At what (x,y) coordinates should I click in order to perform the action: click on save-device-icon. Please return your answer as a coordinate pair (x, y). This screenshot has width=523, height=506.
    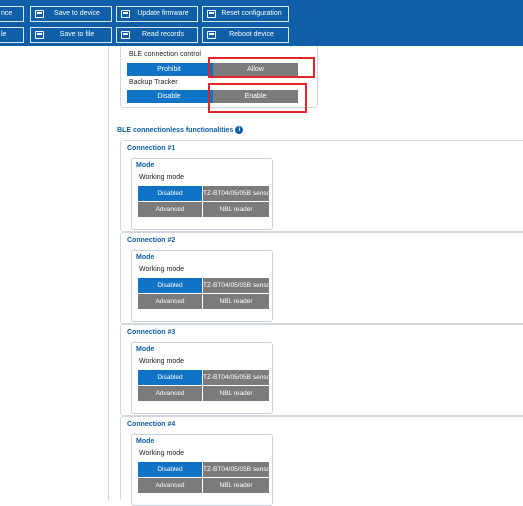
    Looking at the image, I should click on (39, 14).